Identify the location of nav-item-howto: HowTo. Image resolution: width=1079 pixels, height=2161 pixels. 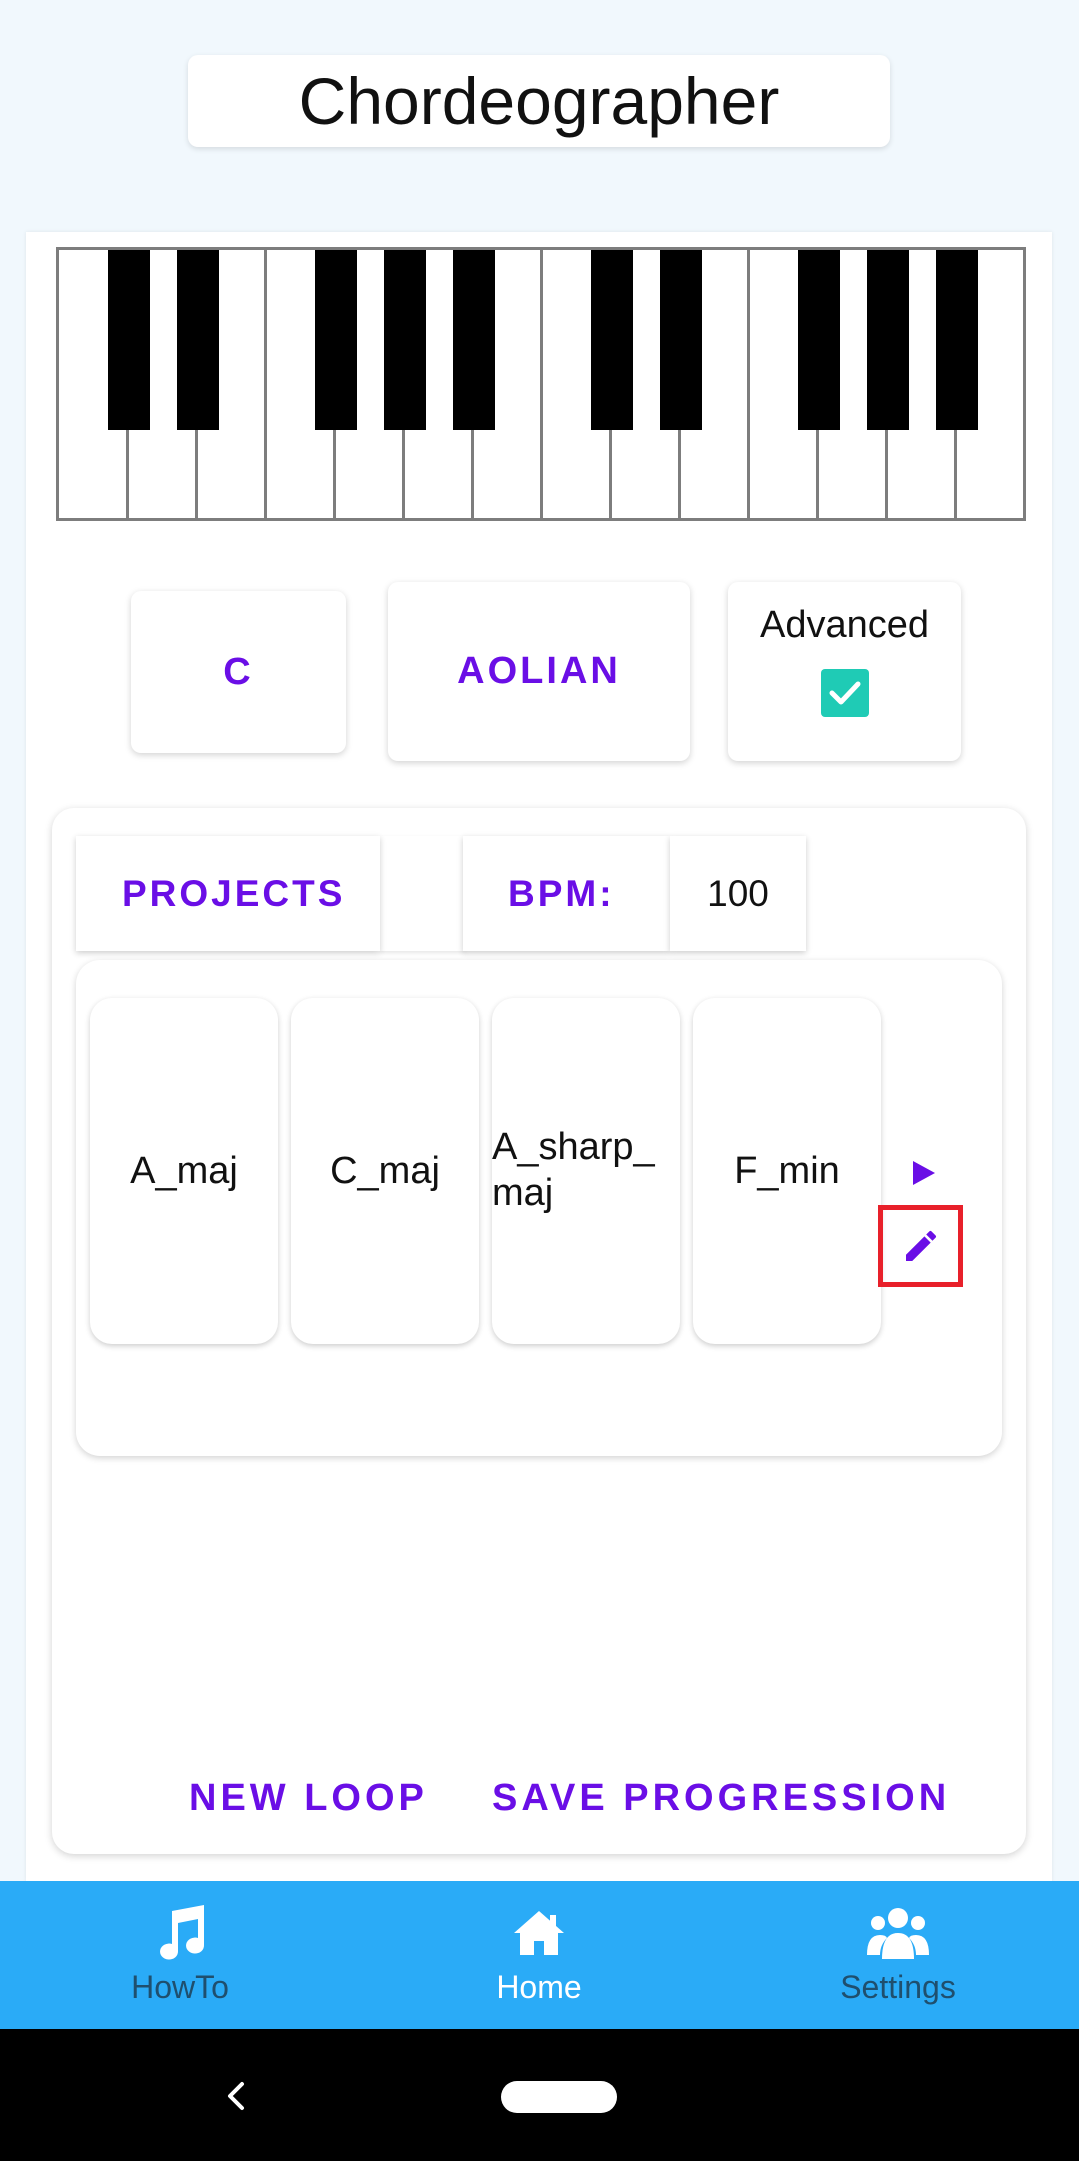
(180, 1955).